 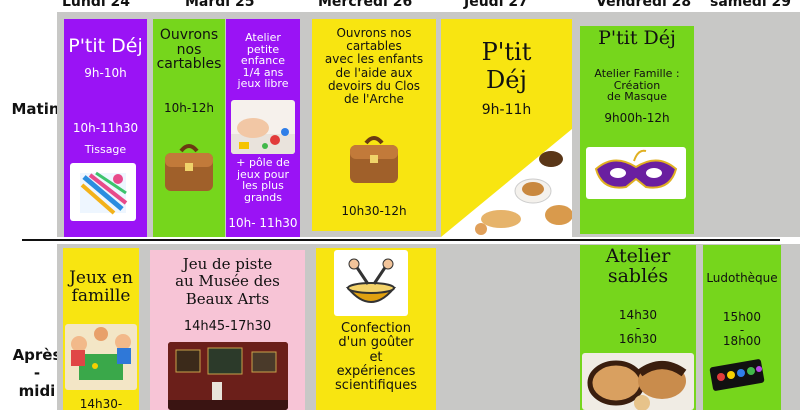 I want to click on card-time: 16h30, so click(x=638, y=339).